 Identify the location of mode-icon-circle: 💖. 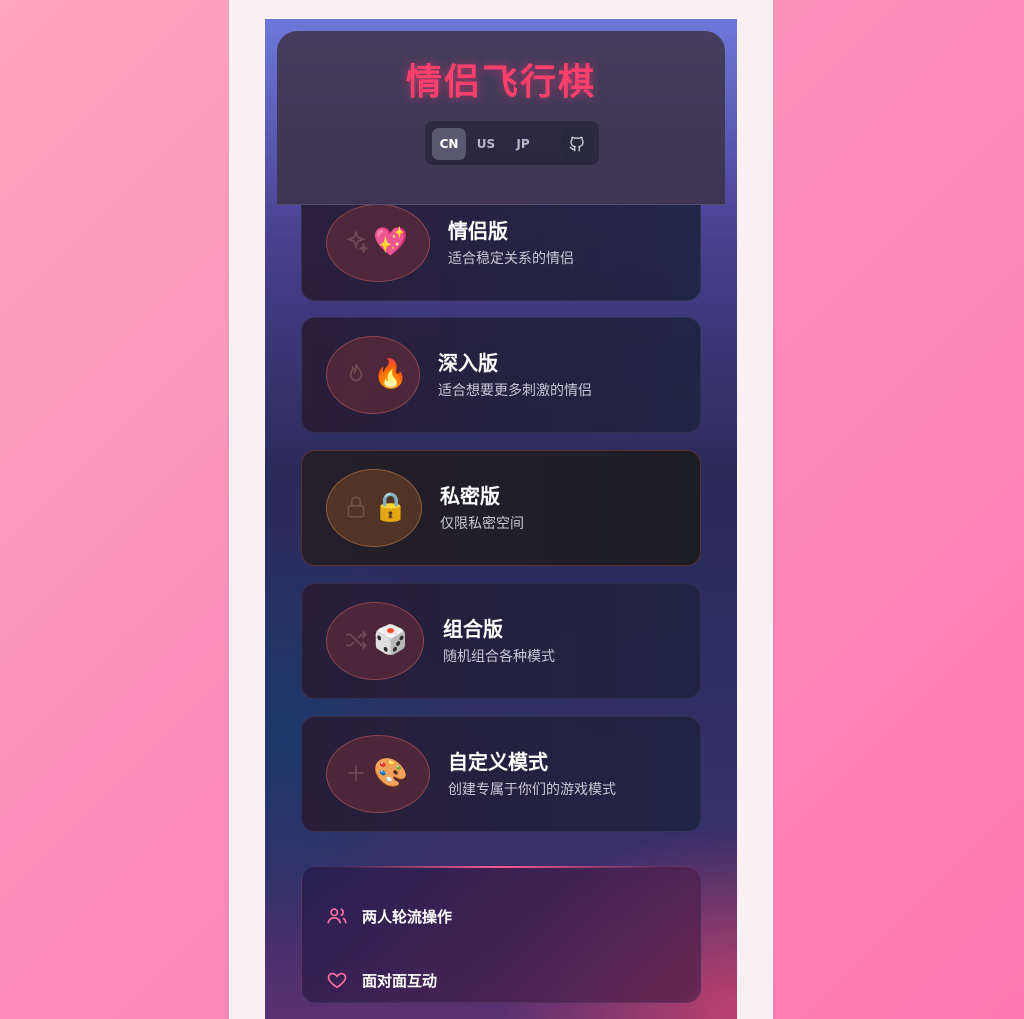
(378, 243).